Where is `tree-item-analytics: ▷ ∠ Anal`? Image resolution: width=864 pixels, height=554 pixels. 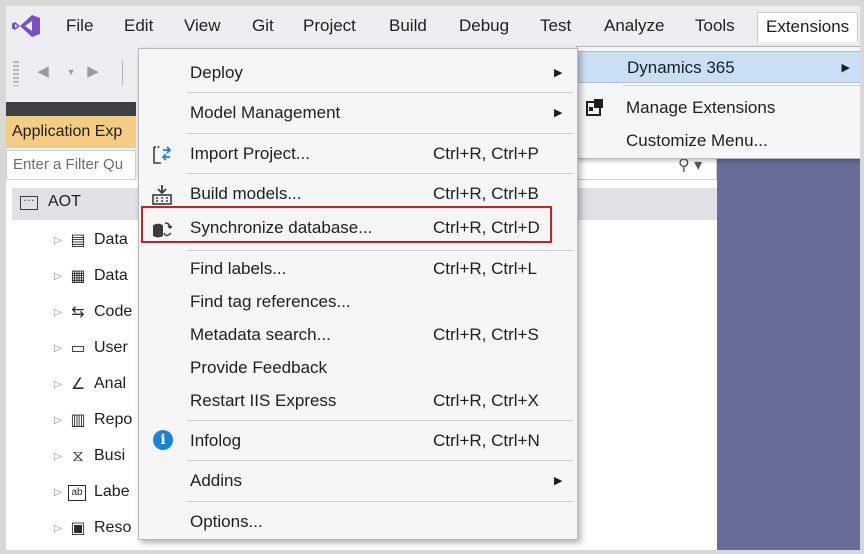
tree-item-analytics: ▷ ∠ Anal is located at coordinates (99, 386).